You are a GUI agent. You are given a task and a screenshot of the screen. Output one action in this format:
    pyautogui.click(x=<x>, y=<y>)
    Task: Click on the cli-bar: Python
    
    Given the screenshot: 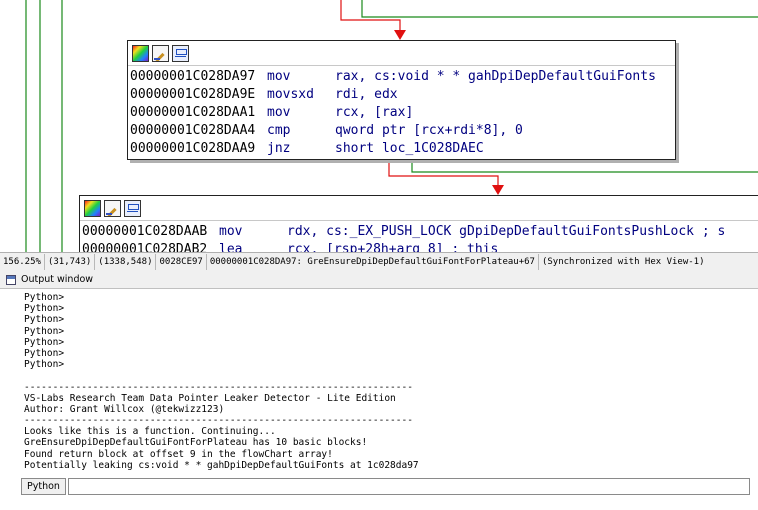 What is the action you would take?
    pyautogui.click(x=379, y=486)
    